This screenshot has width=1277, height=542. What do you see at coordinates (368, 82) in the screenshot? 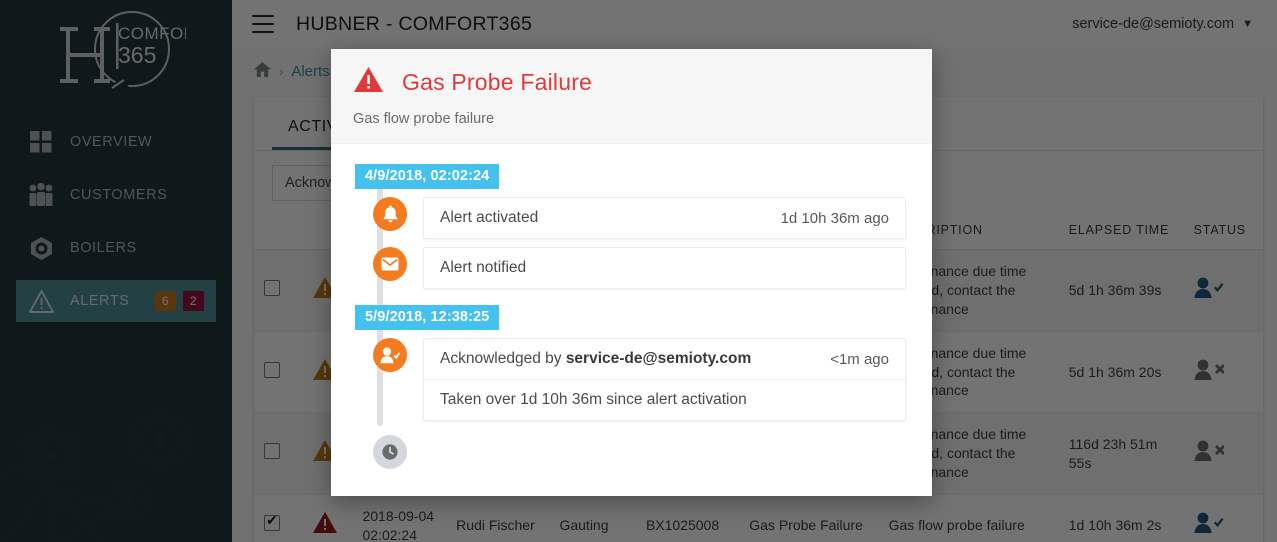
I see `alert-triangle-icon` at bounding box center [368, 82].